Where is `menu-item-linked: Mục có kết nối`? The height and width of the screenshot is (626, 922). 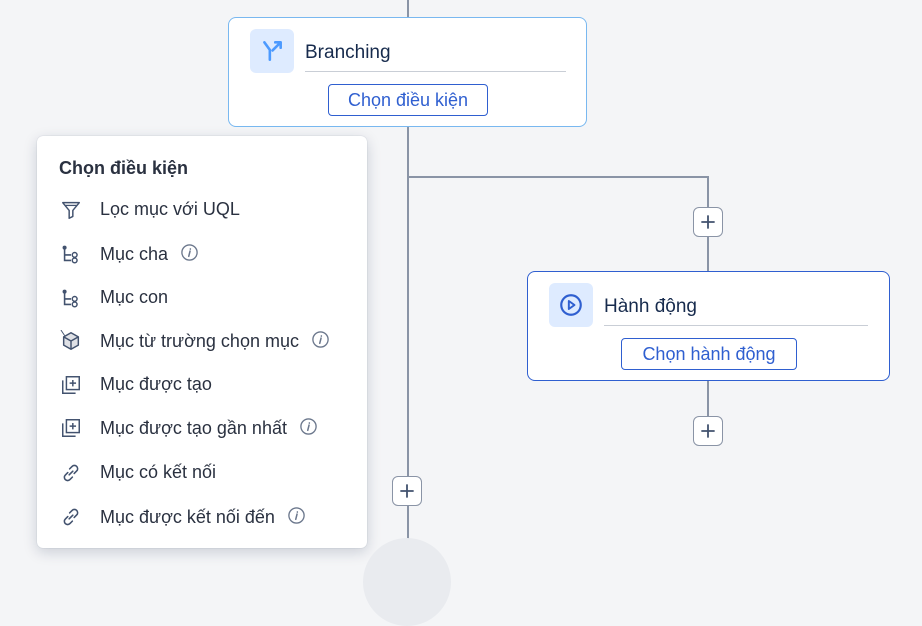 menu-item-linked: Mục có kết nối is located at coordinates (202, 472).